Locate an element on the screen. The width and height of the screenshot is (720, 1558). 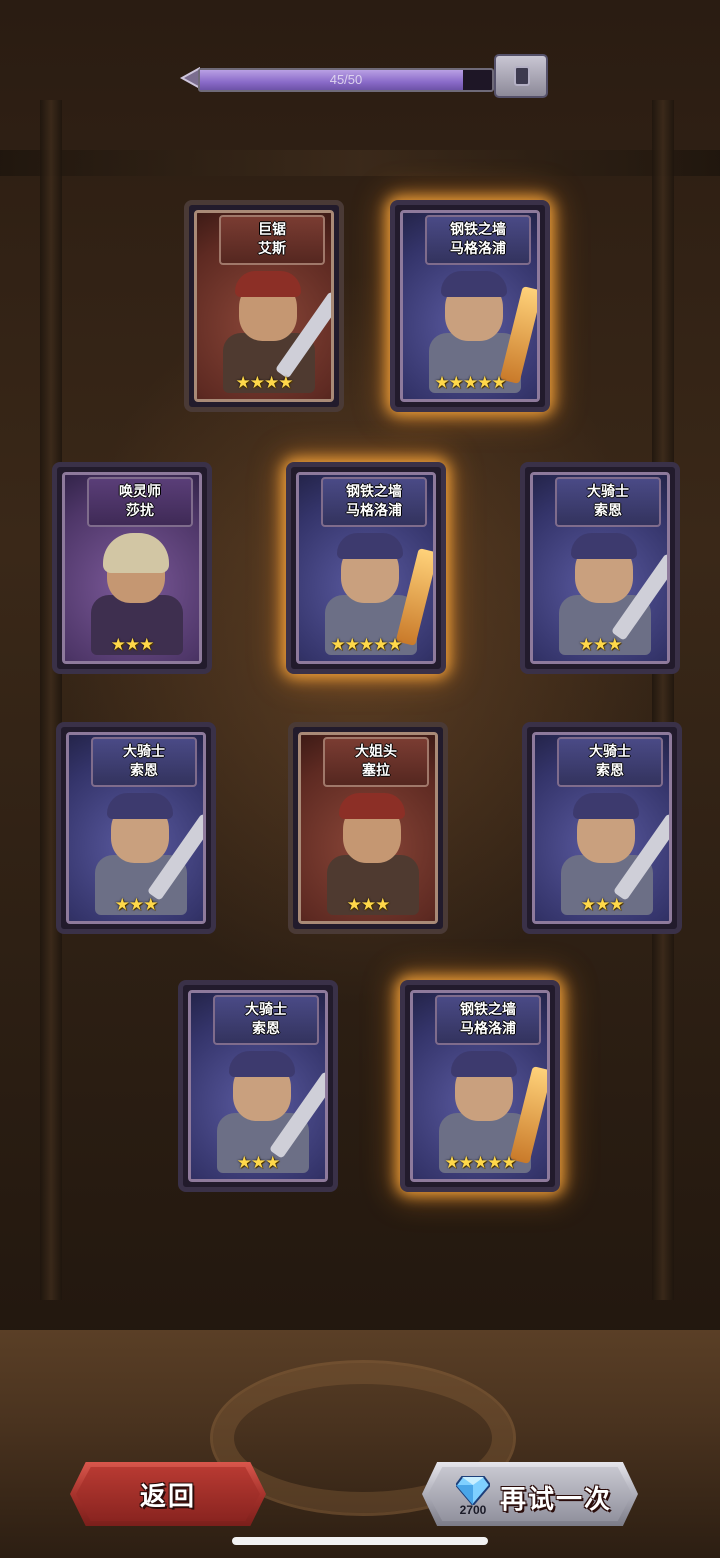
hero-card: 巨锯 艾斯 ★★★★ is located at coordinates (264, 306).